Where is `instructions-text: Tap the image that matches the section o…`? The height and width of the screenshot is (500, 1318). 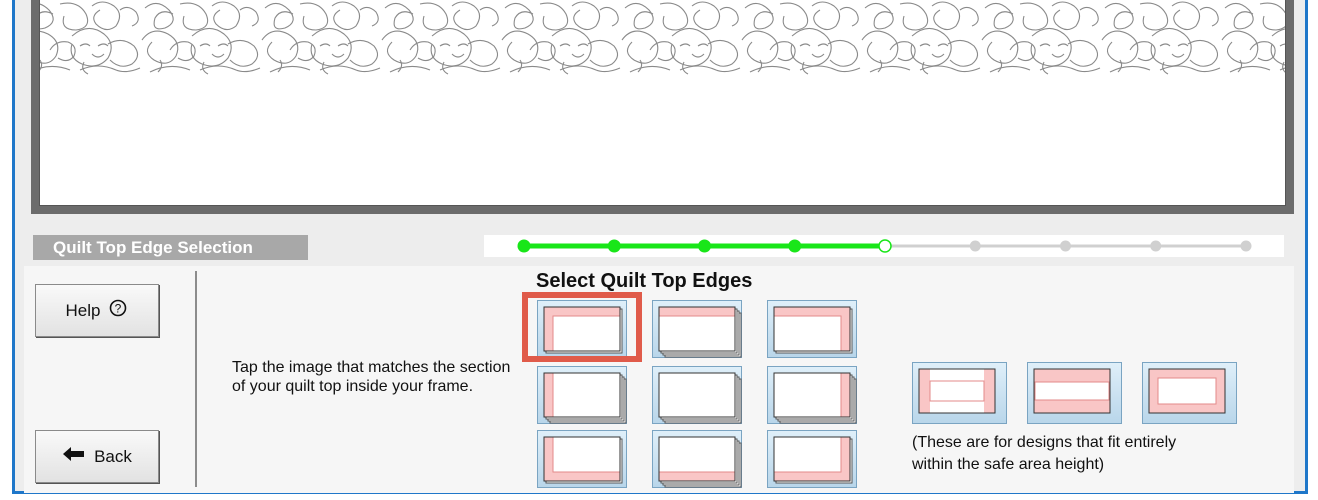 instructions-text: Tap the image that matches the section o… is located at coordinates (371, 377).